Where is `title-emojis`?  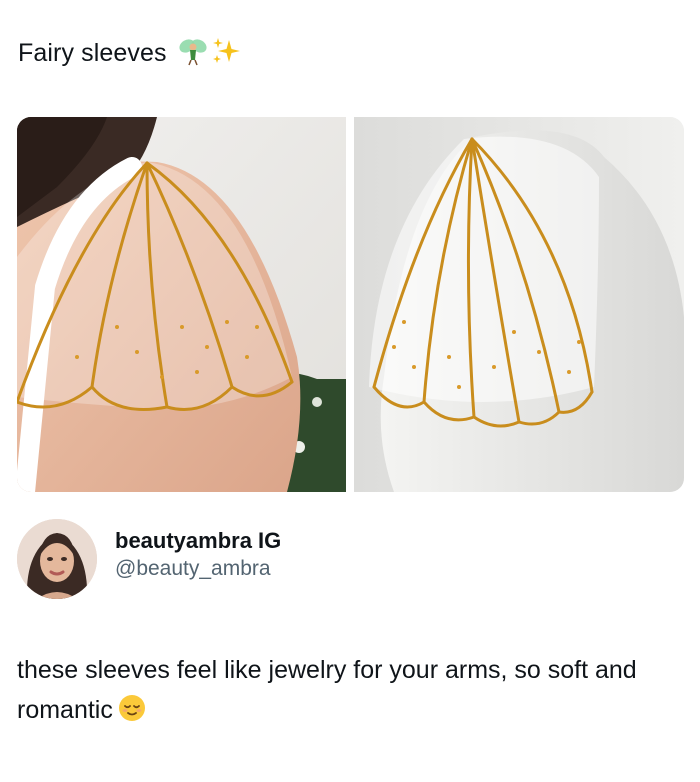
title-emojis is located at coordinates (209, 53).